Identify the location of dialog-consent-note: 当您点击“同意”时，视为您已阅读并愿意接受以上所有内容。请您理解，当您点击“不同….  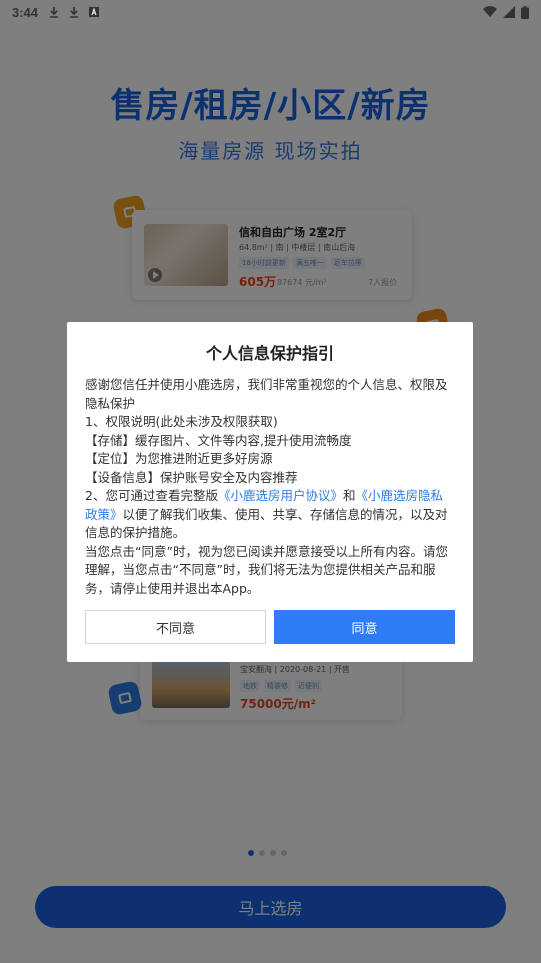
(266, 569).